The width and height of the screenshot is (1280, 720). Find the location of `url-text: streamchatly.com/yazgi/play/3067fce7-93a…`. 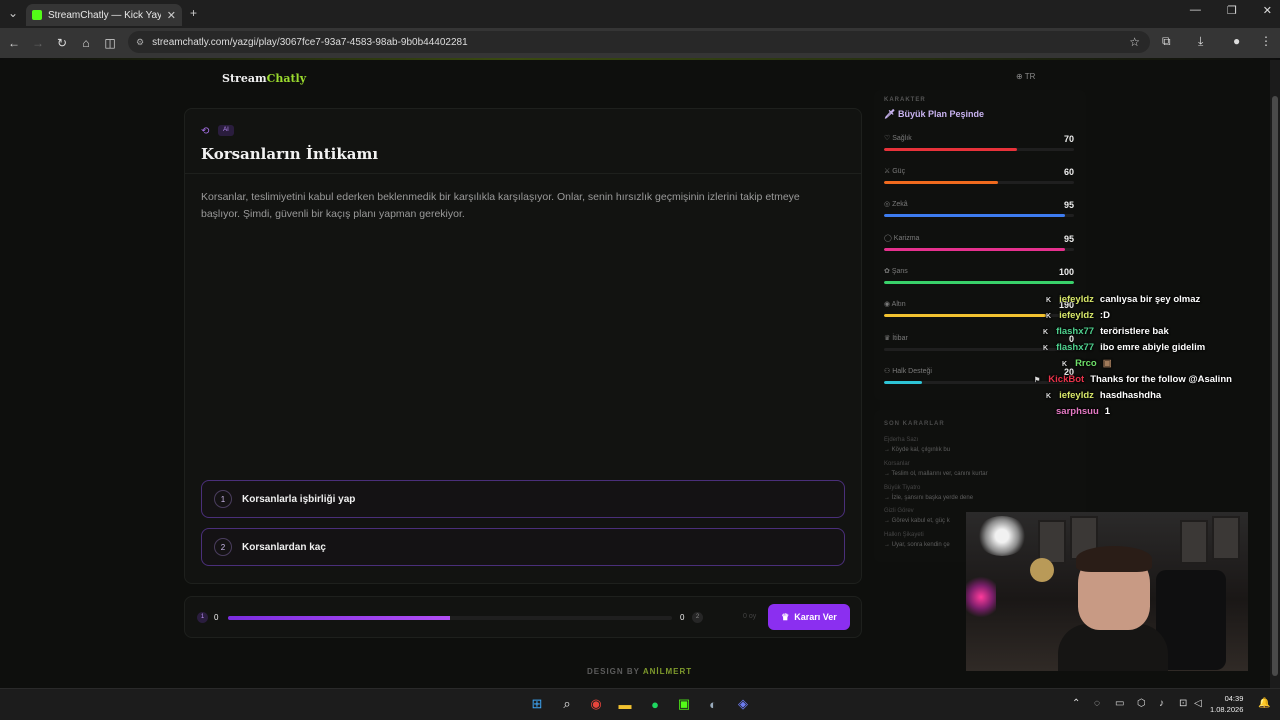

url-text: streamchatly.com/yazgi/play/3067fce7-93a… is located at coordinates (310, 42).